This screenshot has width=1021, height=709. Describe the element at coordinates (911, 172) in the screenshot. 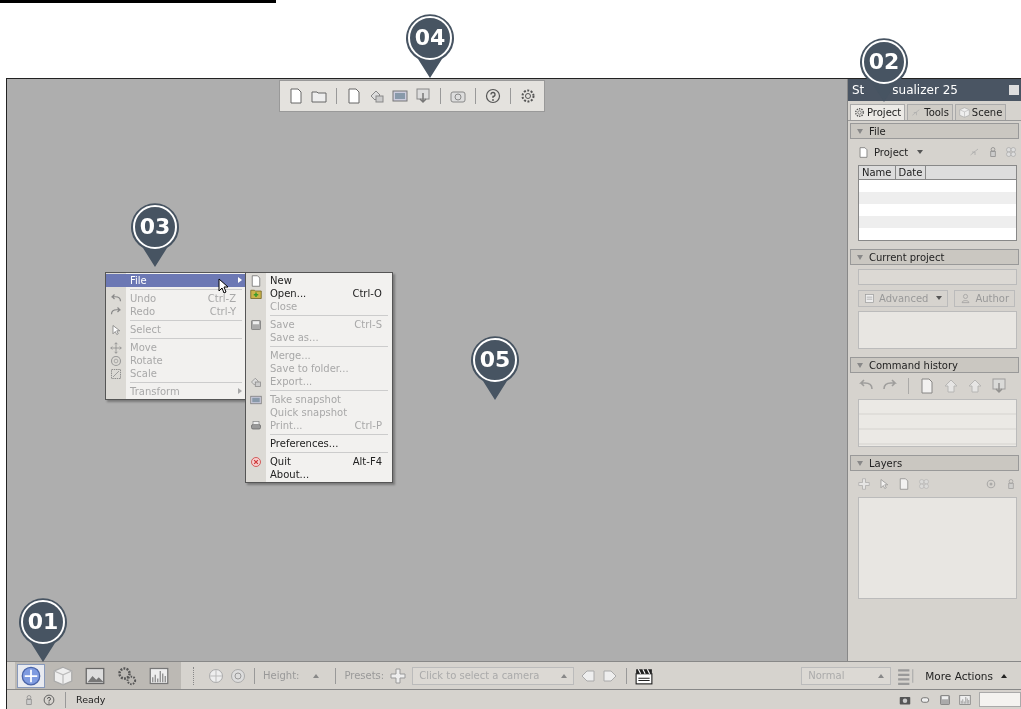

I see `column-header: Date` at that location.